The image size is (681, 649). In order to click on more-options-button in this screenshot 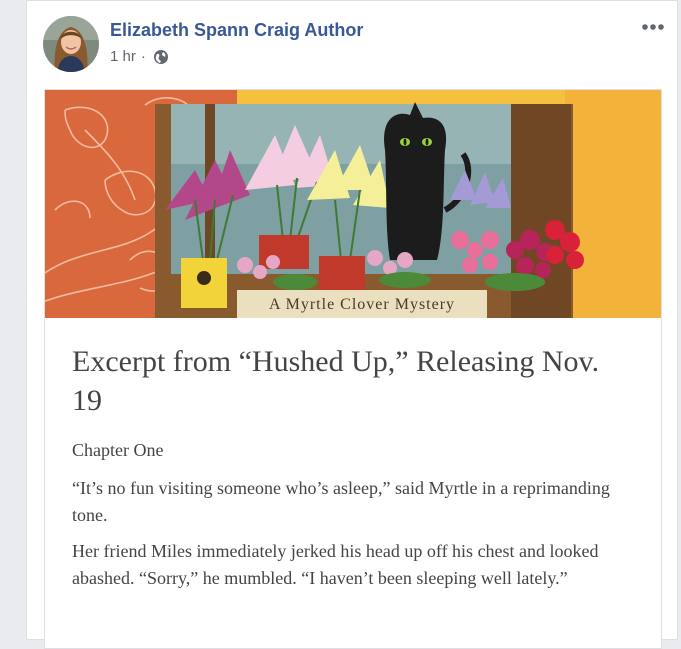, I will do `click(653, 27)`.